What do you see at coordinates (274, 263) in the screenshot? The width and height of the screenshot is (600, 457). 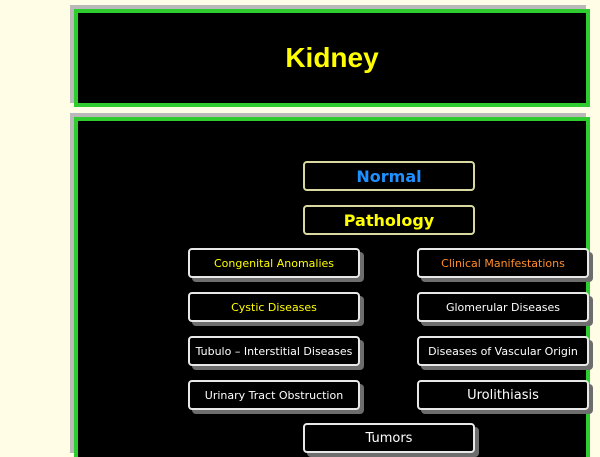 I see `congenital-anomalies-button: Congenital Anomalies` at bounding box center [274, 263].